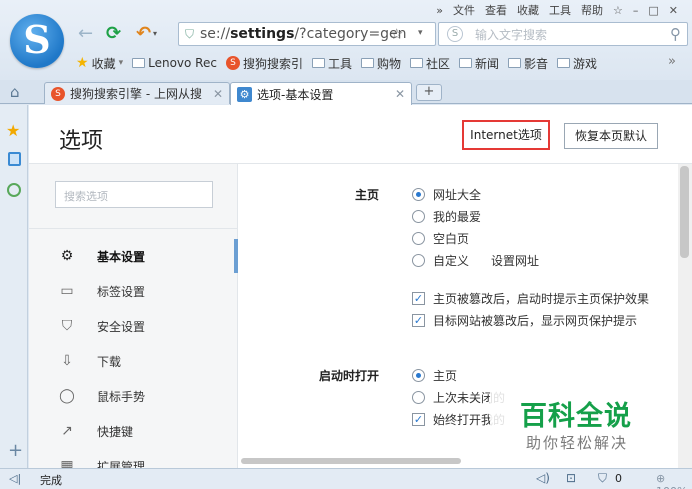 This screenshot has width=692, height=489. I want to click on bookmark-sogou: S 搜狗搜索引, so click(264, 63).